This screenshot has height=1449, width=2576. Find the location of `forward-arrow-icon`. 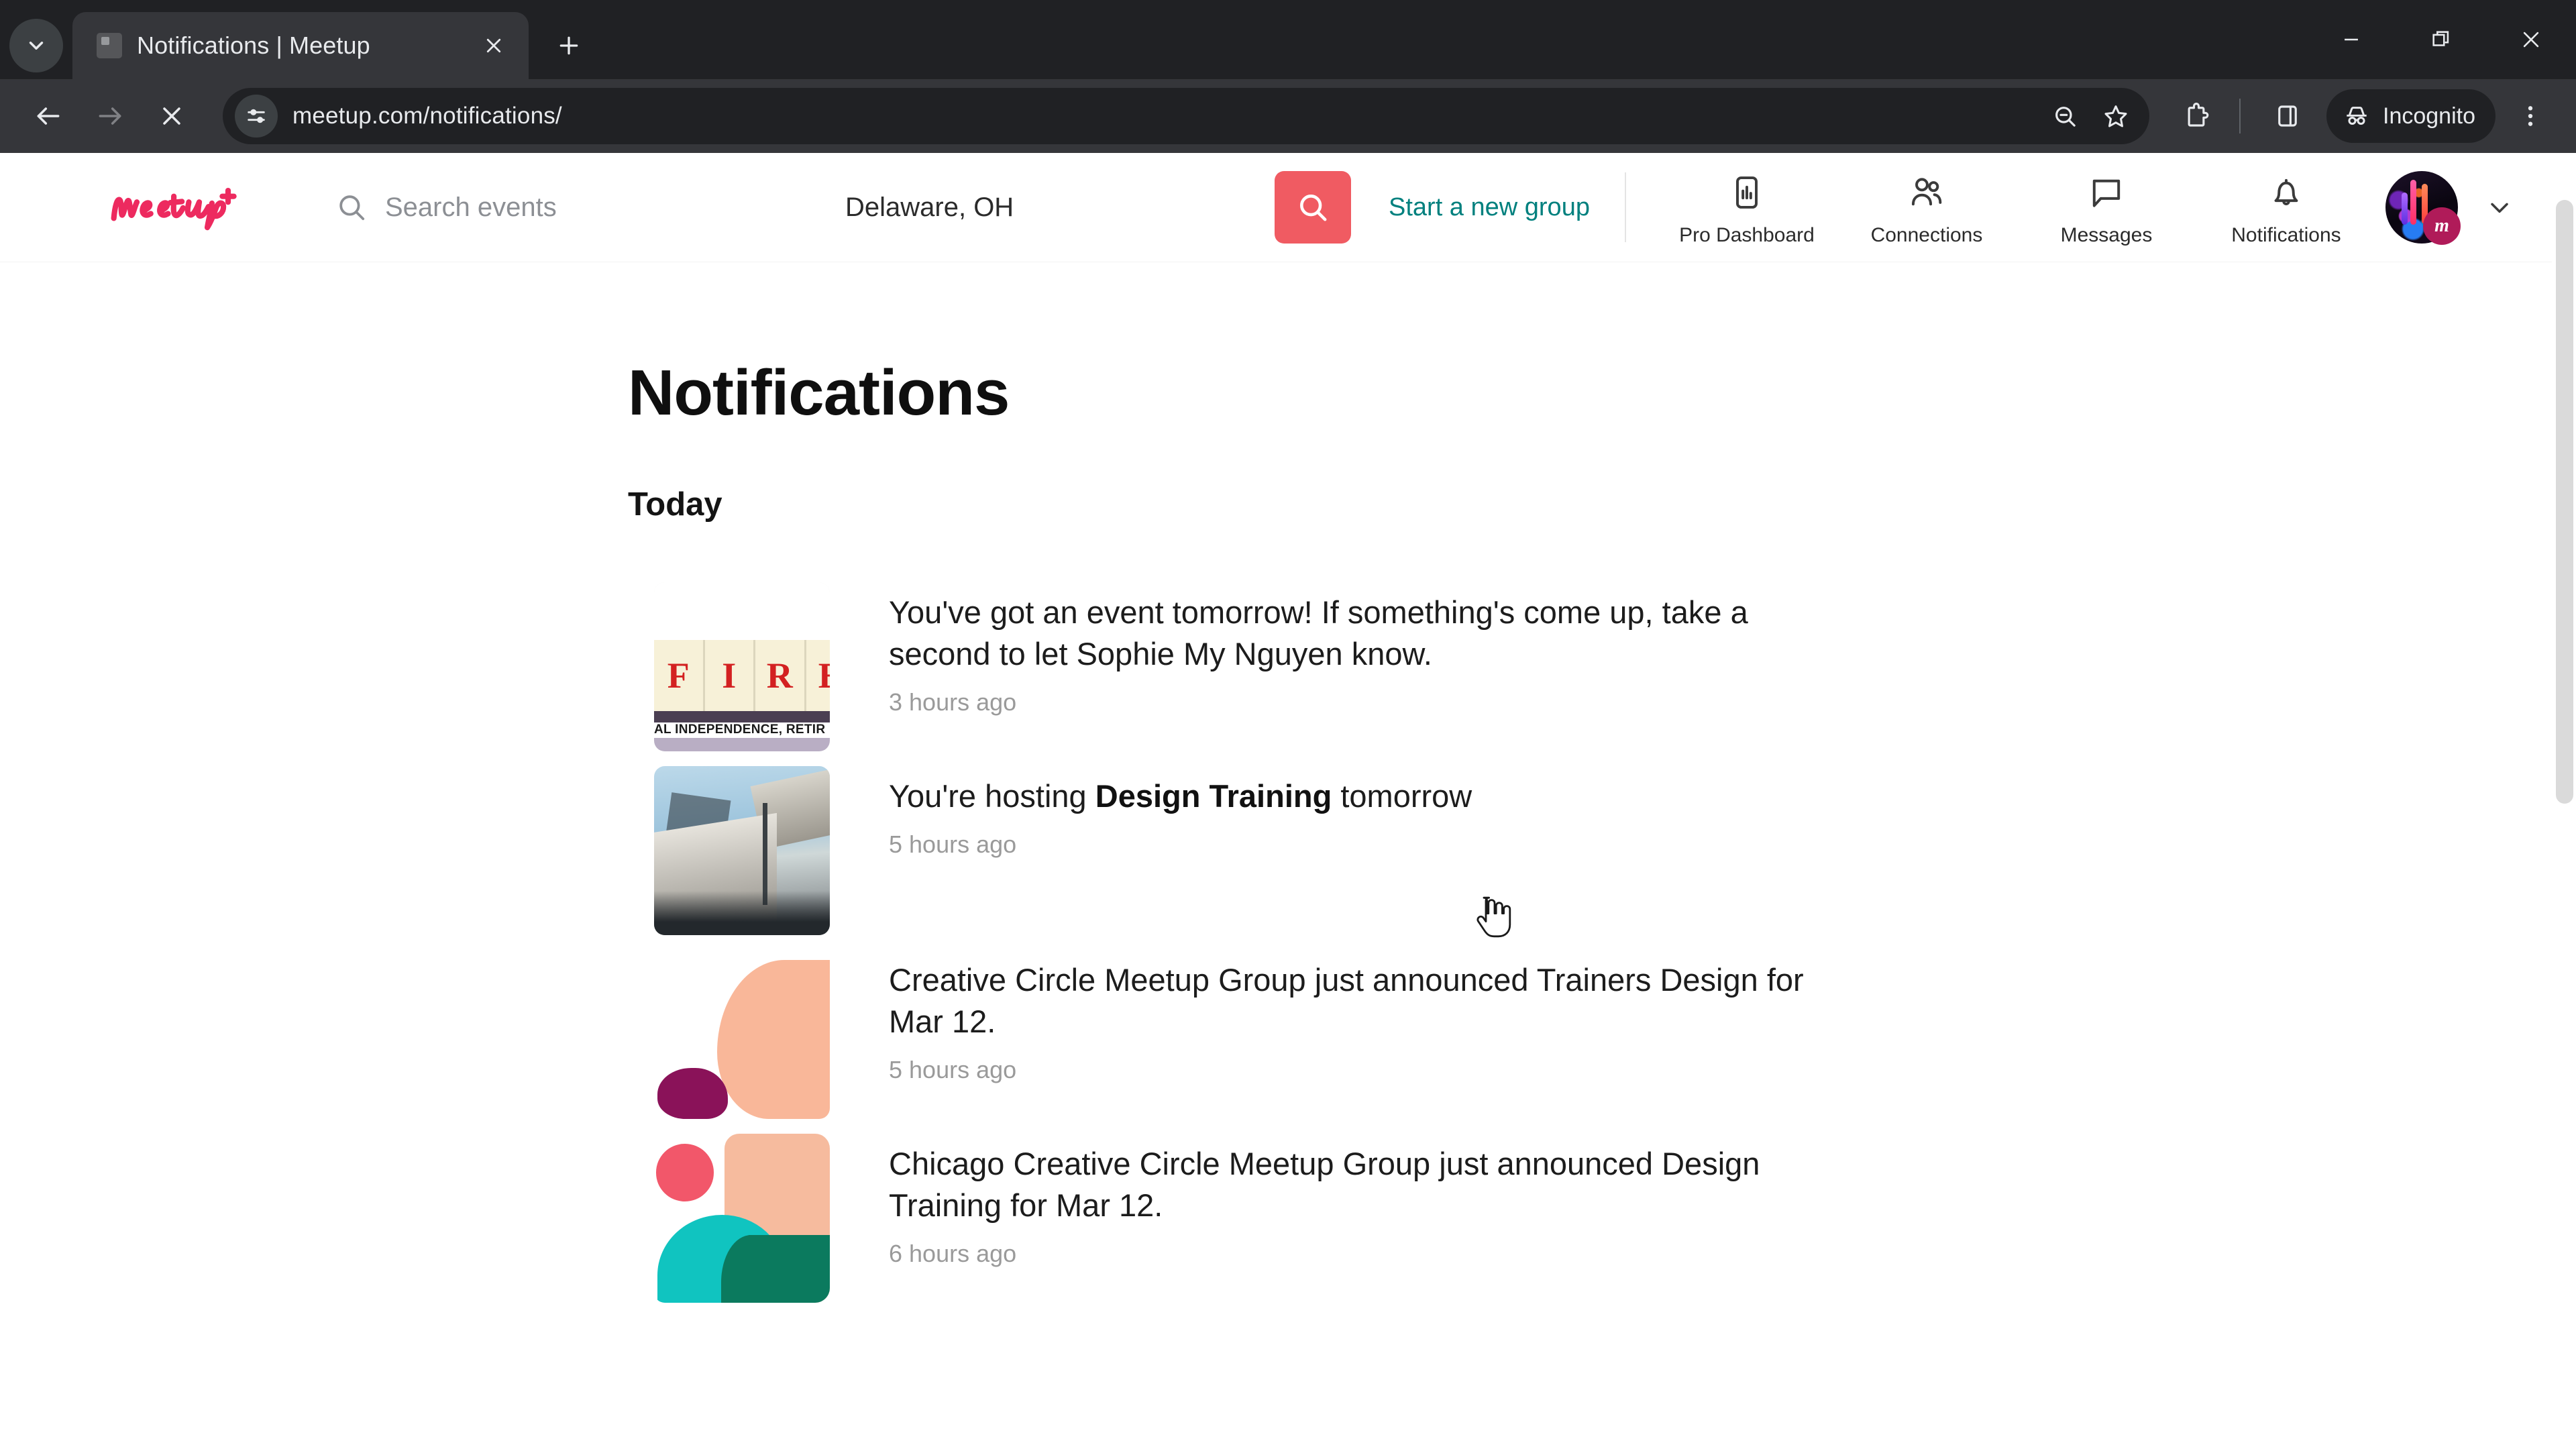

forward-arrow-icon is located at coordinates (110, 116).